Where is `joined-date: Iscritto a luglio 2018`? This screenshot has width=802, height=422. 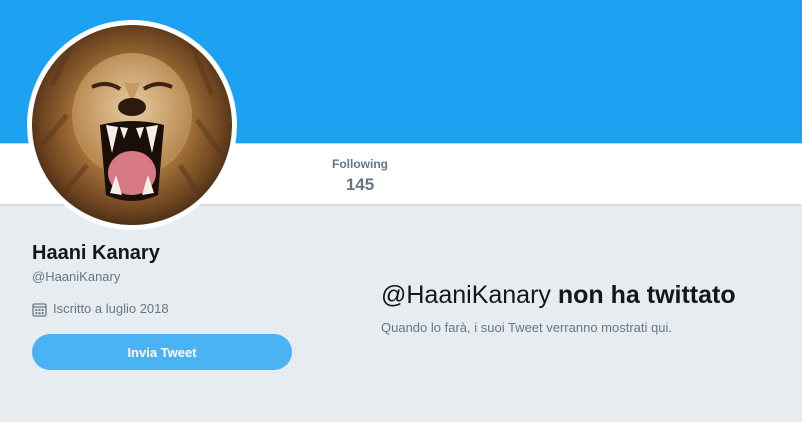
joined-date: Iscritto a luglio 2018 is located at coordinates (100, 309).